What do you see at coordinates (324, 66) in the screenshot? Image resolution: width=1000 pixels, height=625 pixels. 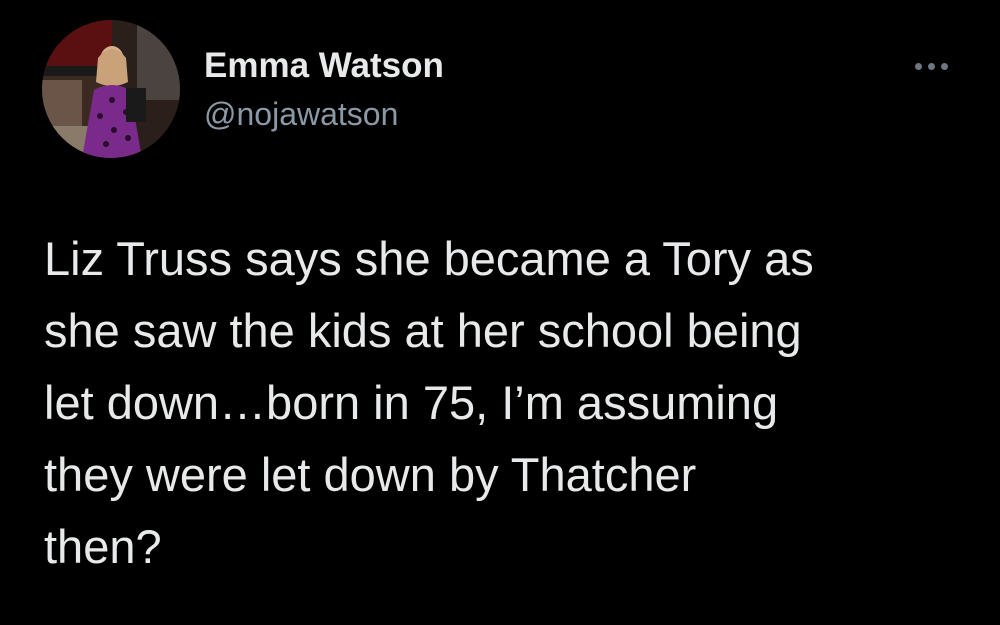 I see `author-display-name: Emma Watson` at bounding box center [324, 66].